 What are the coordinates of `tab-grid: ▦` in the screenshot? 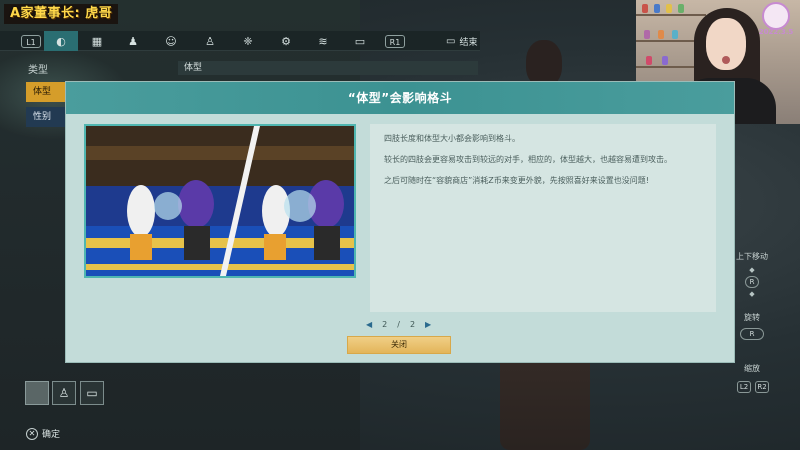 It's located at (97, 41).